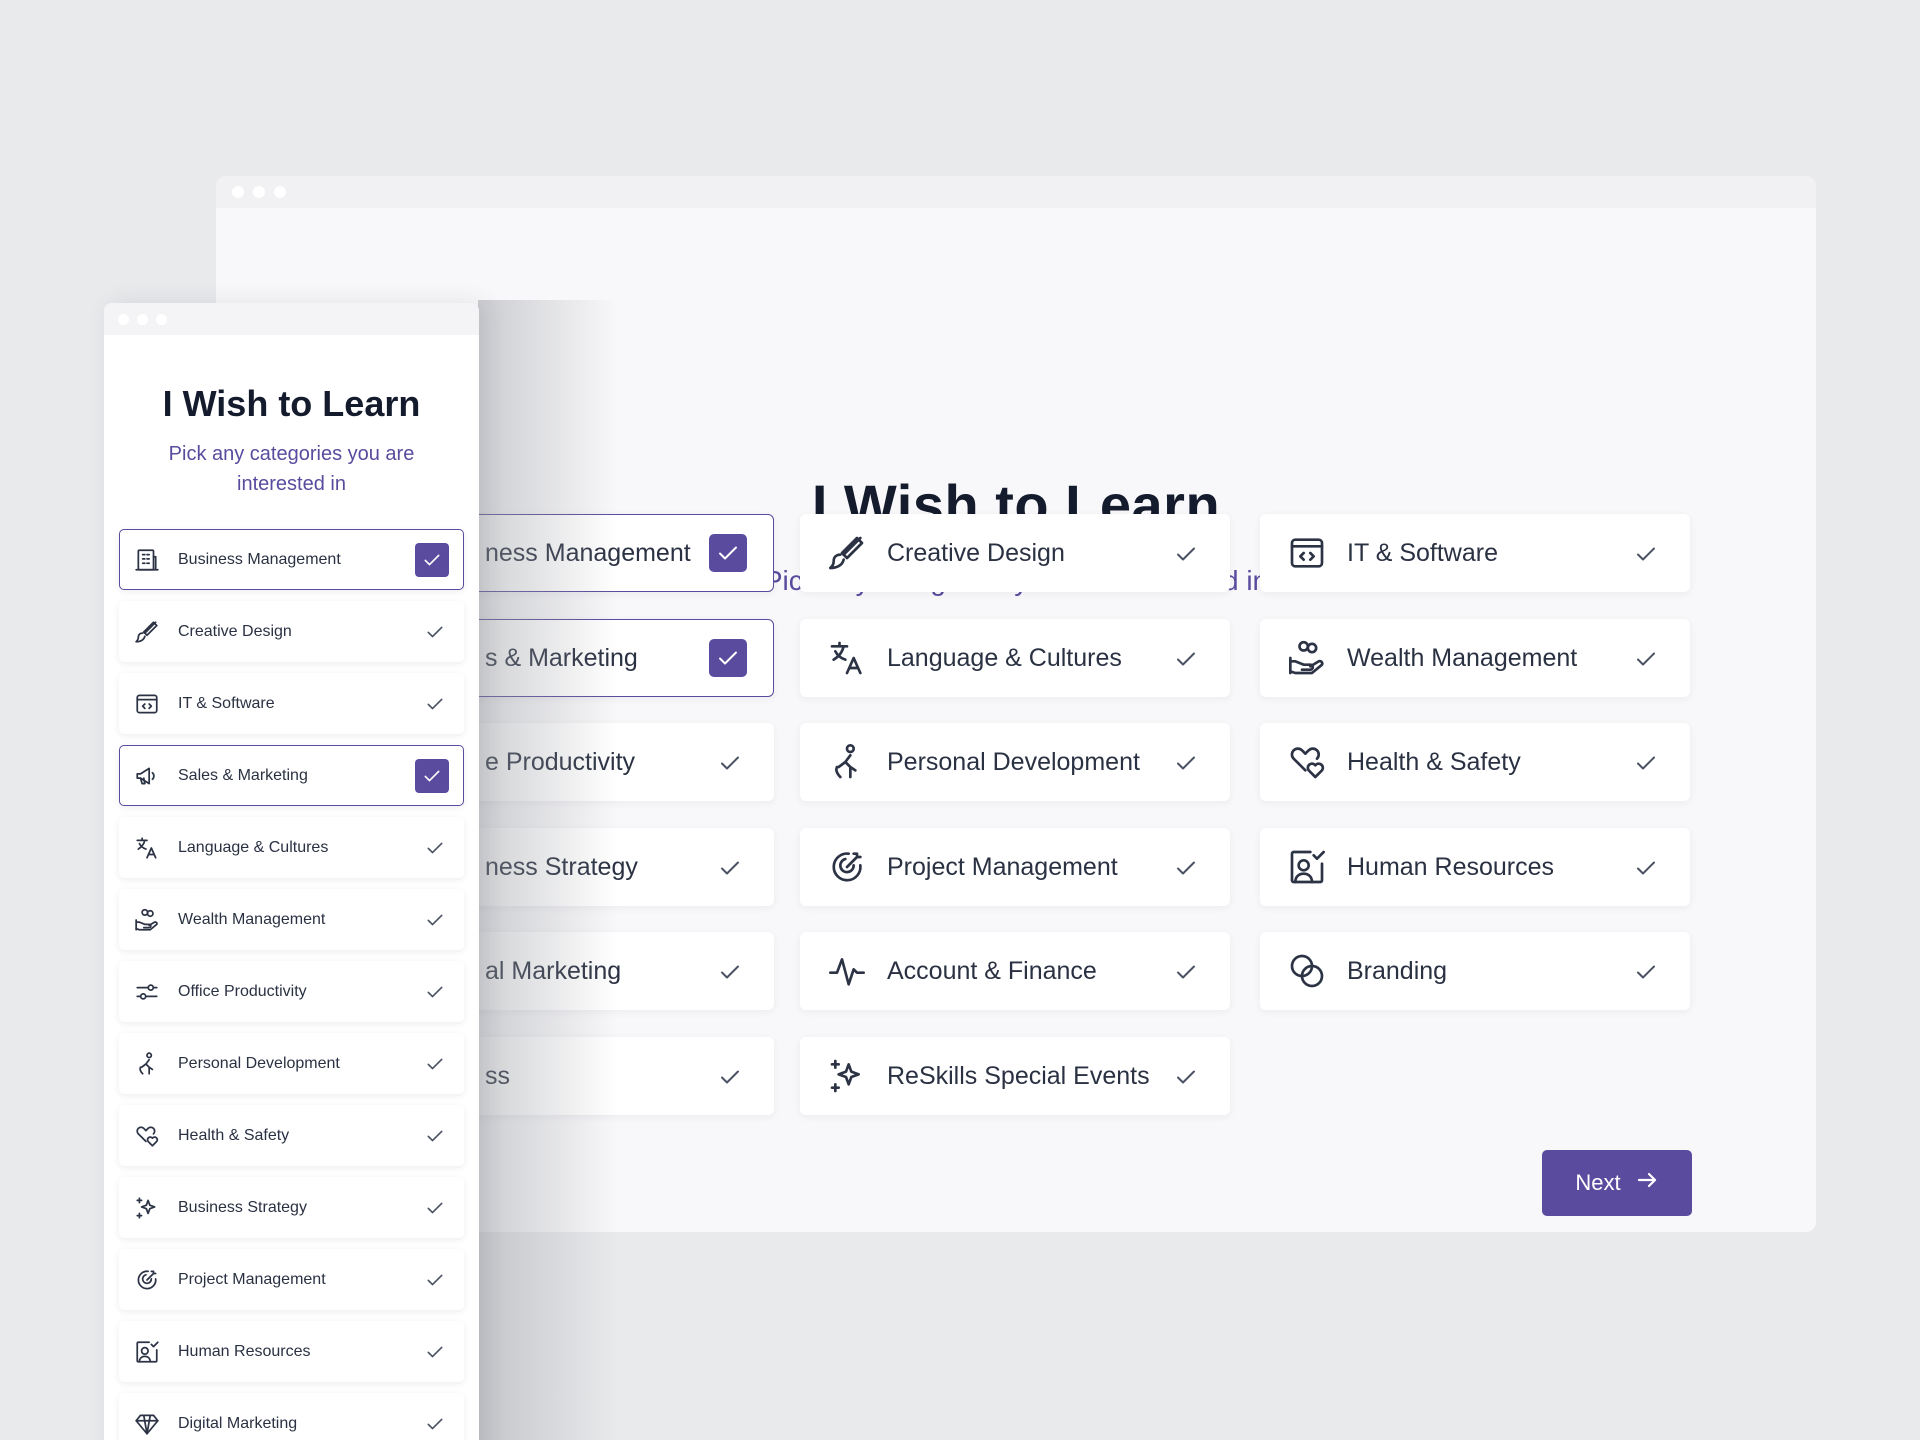  I want to click on category-label: Business Management, so click(259, 559).